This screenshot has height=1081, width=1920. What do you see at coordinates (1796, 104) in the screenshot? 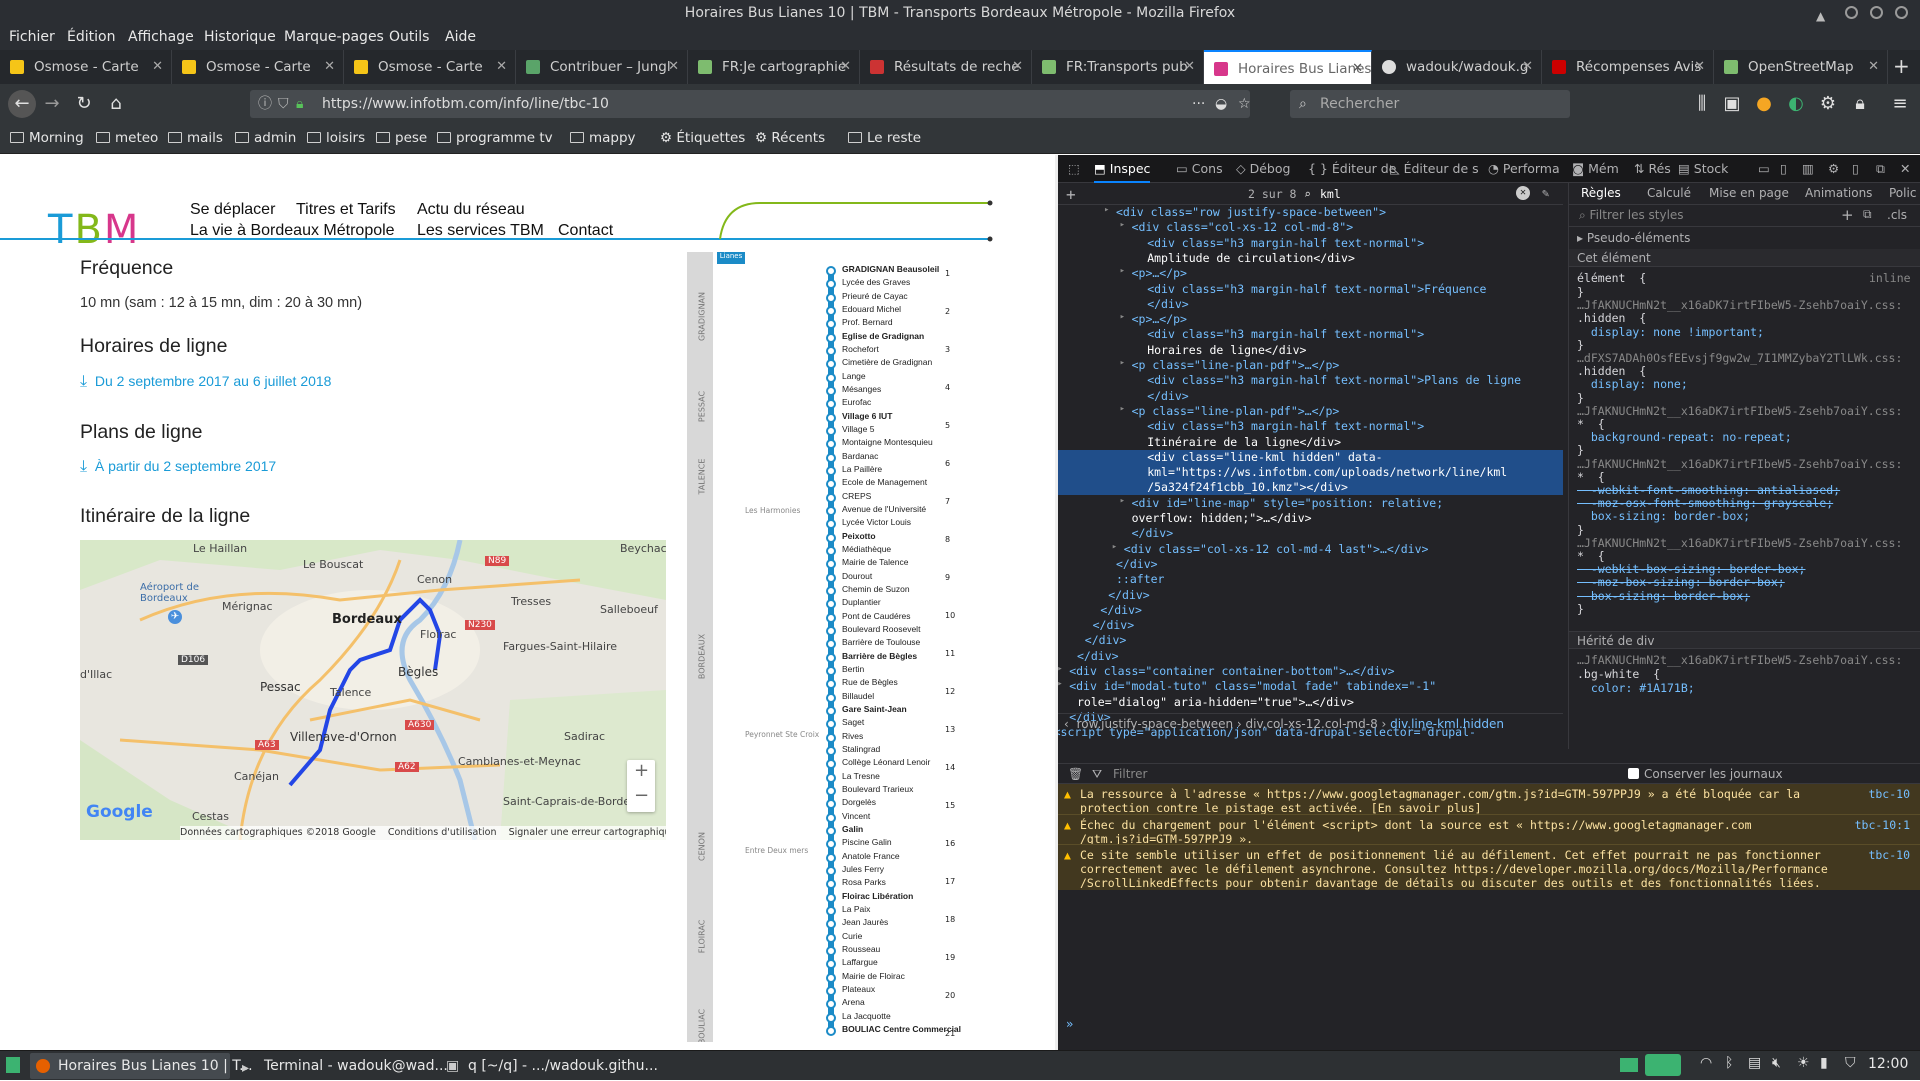
I see `extension-headphones-icon: ◐` at bounding box center [1796, 104].